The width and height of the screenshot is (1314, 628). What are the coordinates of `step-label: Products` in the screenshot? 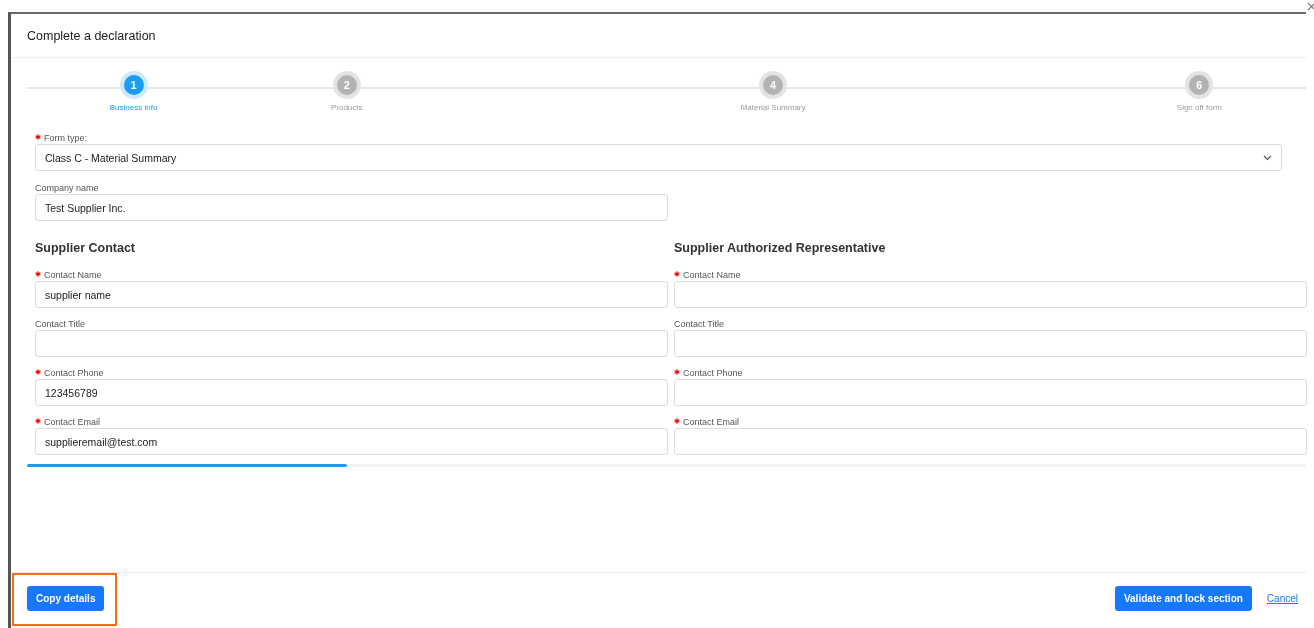 It's located at (346, 107).